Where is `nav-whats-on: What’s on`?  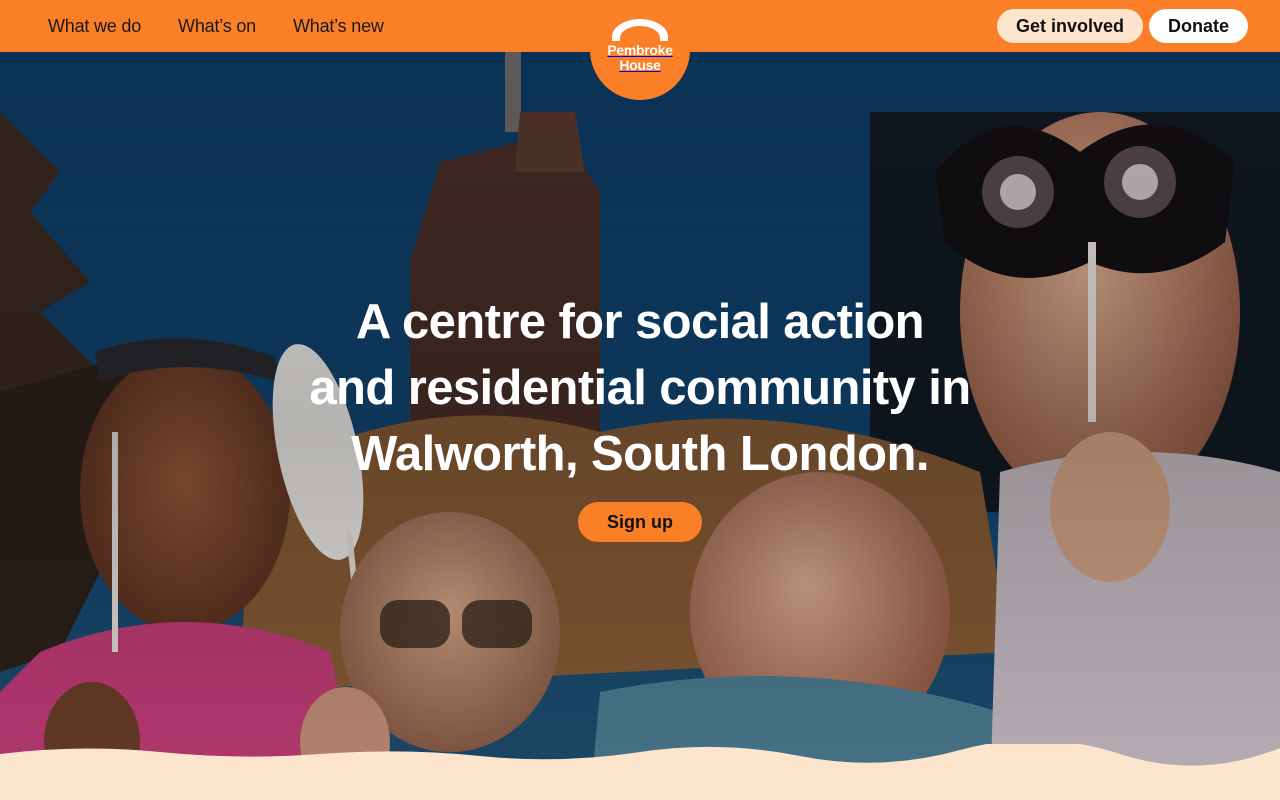 nav-whats-on: What’s on is located at coordinates (217, 26).